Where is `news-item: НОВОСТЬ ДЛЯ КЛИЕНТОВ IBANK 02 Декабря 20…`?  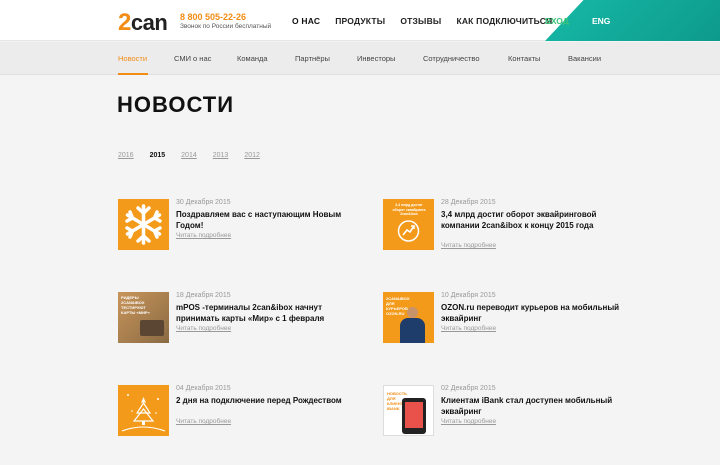 news-item: НОВОСТЬ ДЛЯ КЛИЕНТОВ IBANK 02 Декабря 20… is located at coordinates (508, 415).